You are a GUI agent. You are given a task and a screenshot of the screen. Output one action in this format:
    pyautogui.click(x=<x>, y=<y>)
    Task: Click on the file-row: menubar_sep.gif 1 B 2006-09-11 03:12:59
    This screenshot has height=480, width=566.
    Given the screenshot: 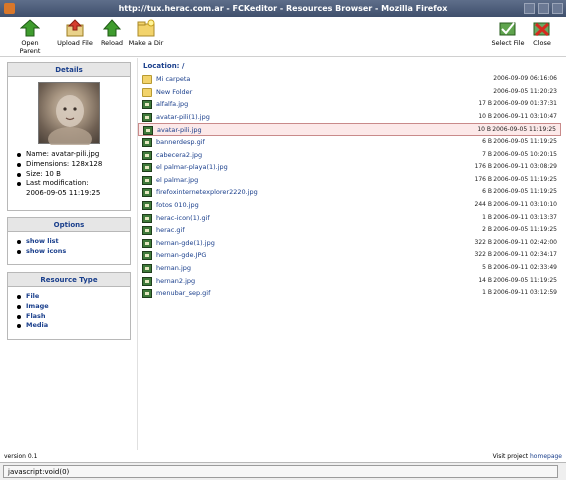 What is the action you would take?
    pyautogui.click(x=349, y=293)
    